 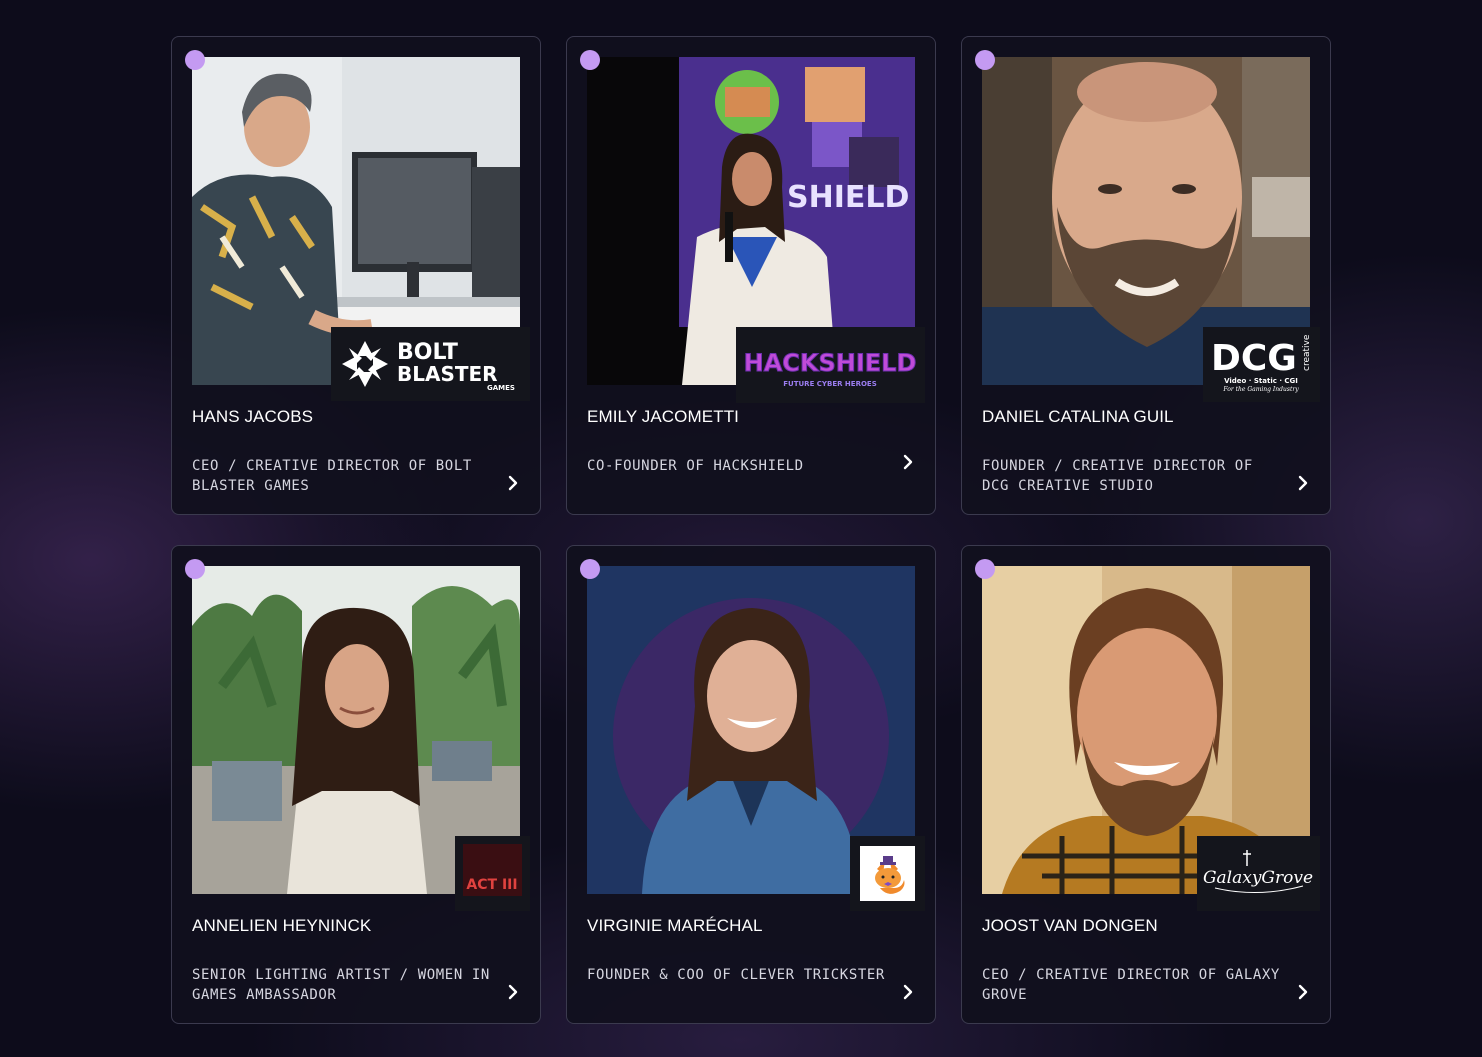 I want to click on speaker-name: ANNELIEN HEYNINCK, so click(x=282, y=925).